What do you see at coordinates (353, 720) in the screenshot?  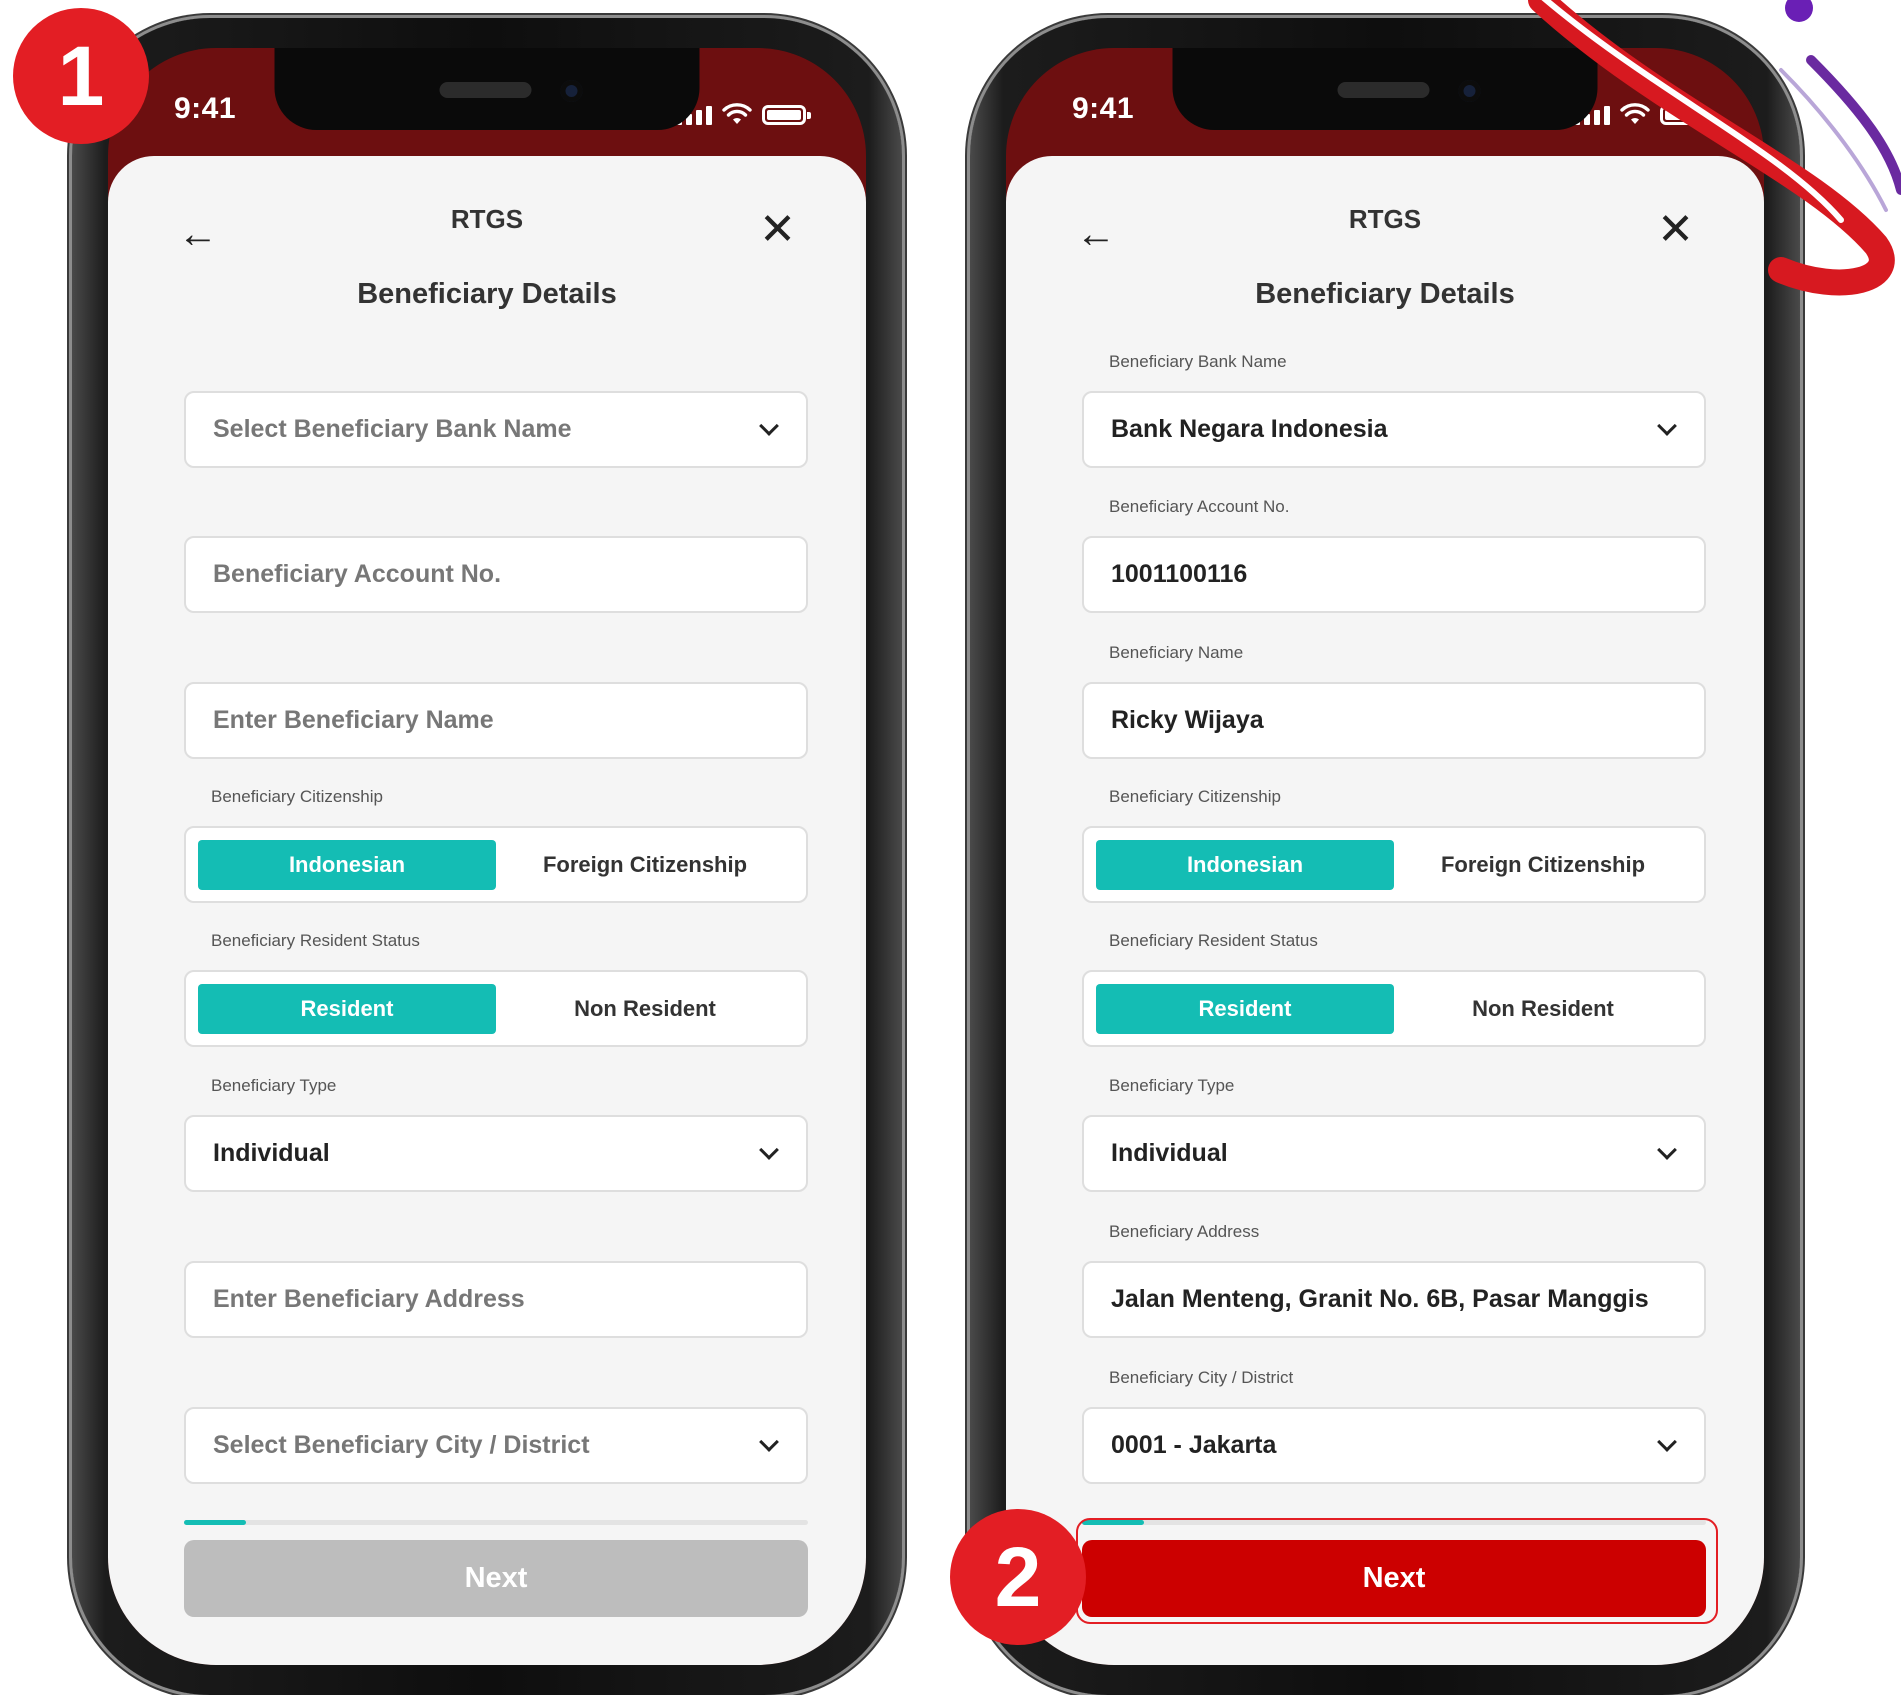 I see `beneficiary-name-placeholder: Enter Beneficiary Name` at bounding box center [353, 720].